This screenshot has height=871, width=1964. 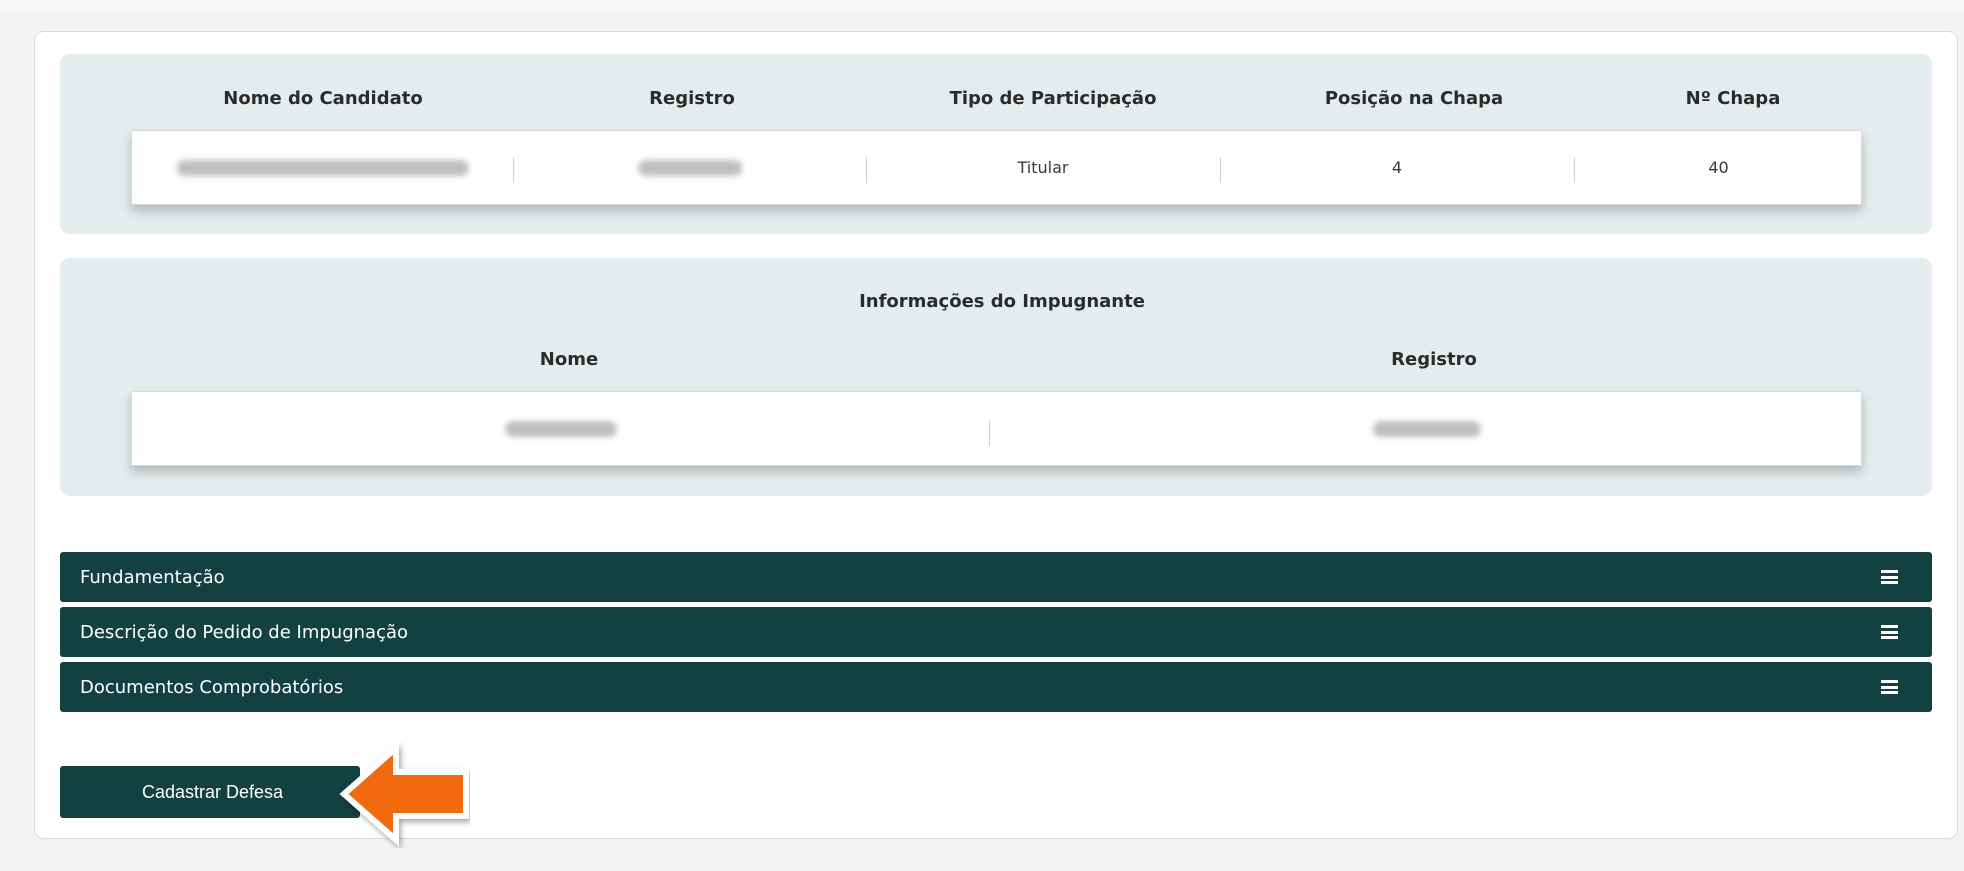 What do you see at coordinates (1053, 98) in the screenshot?
I see `header-tipo-participacao: Tipo de Participação` at bounding box center [1053, 98].